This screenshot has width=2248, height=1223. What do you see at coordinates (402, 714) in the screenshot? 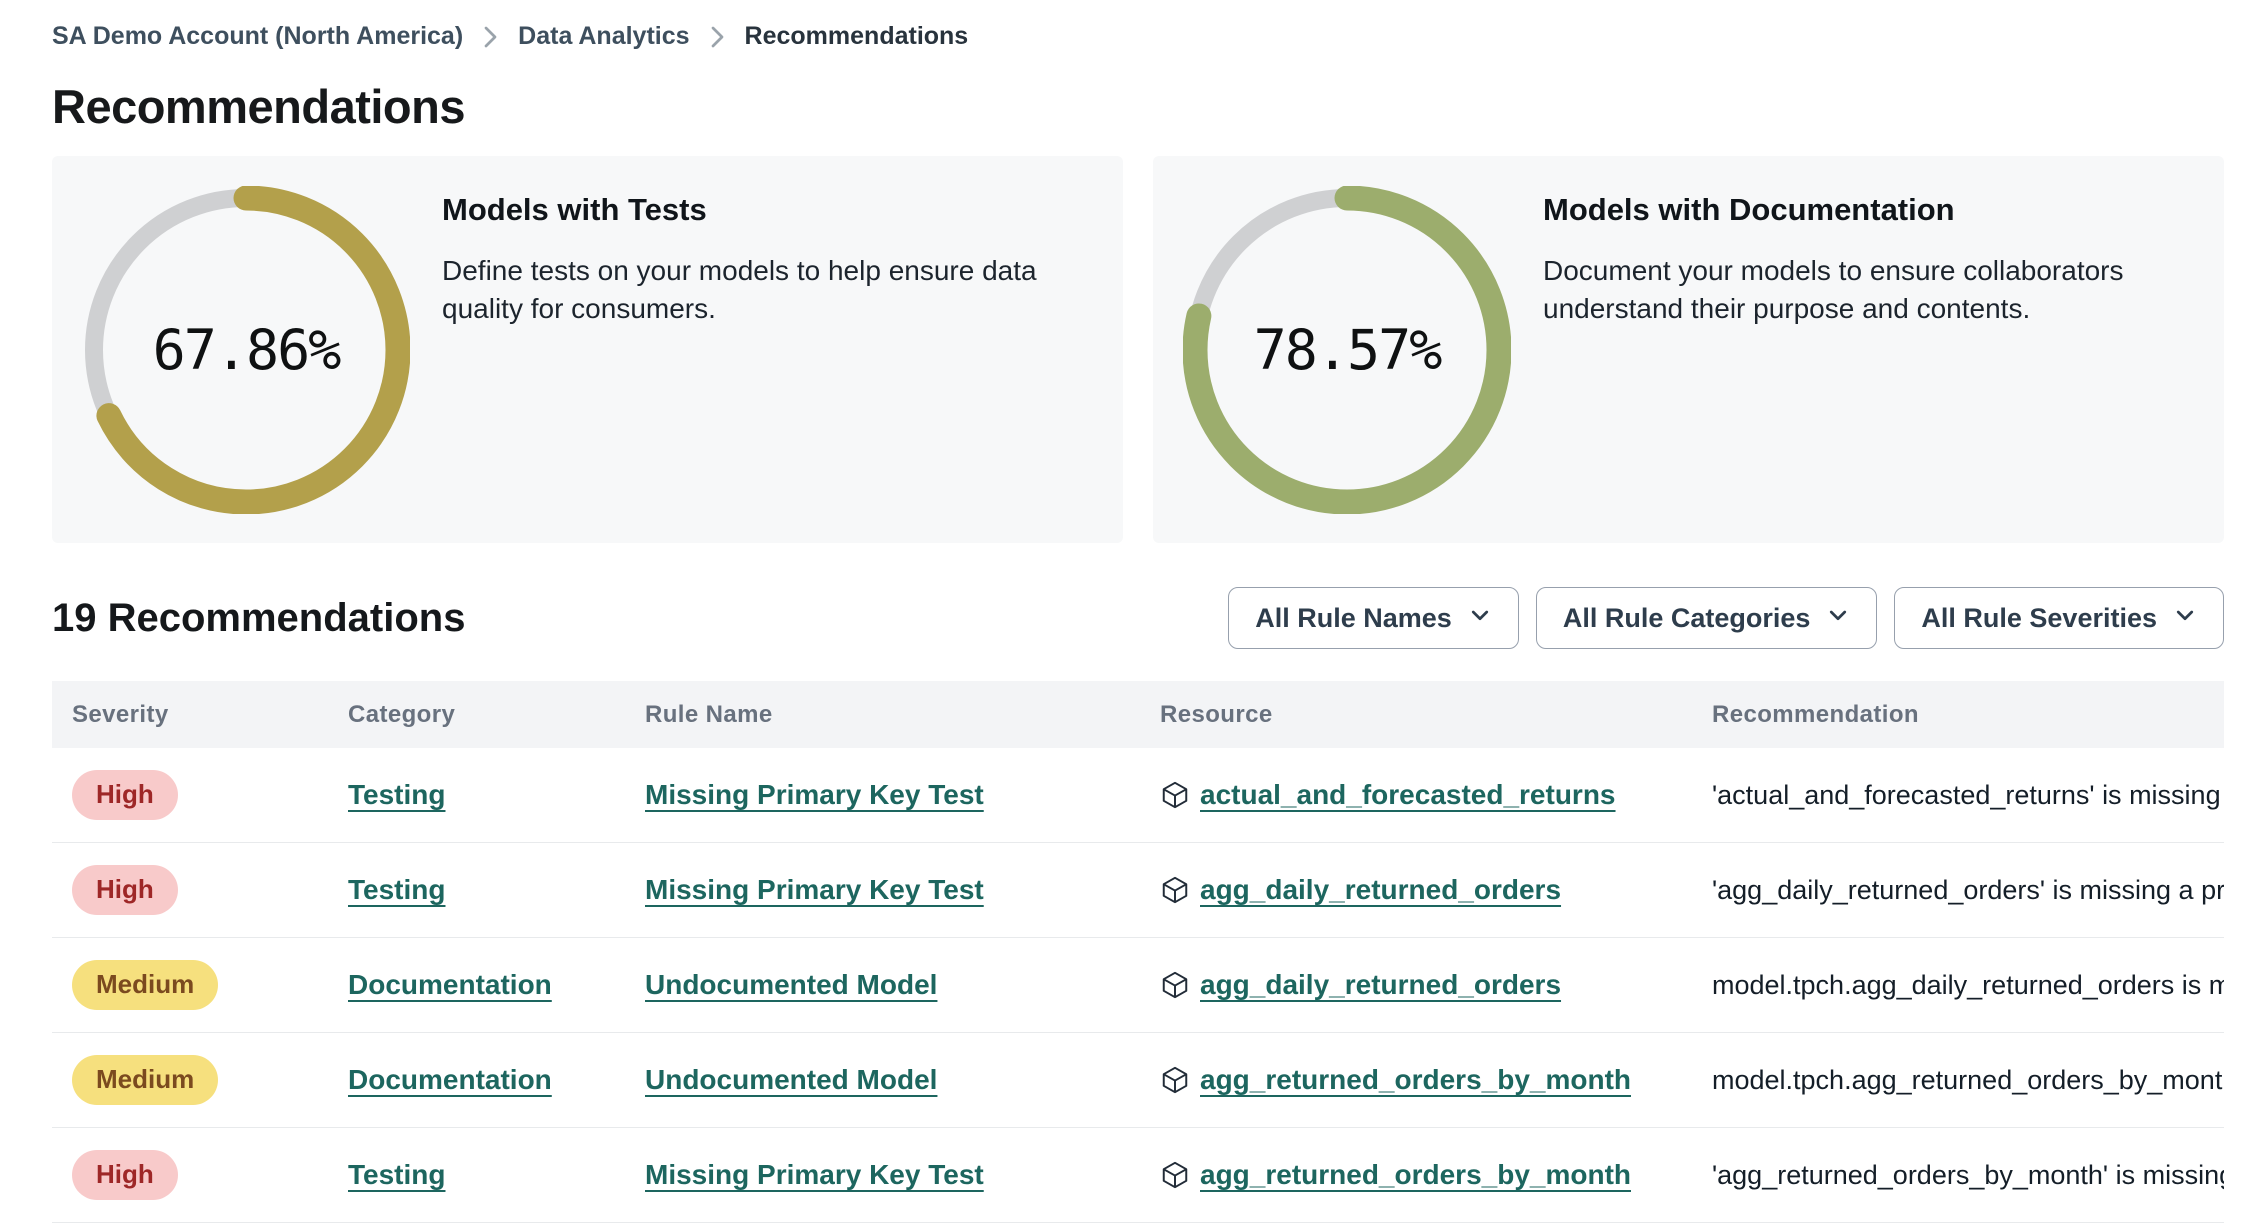
I see `column-header-category: Category` at bounding box center [402, 714].